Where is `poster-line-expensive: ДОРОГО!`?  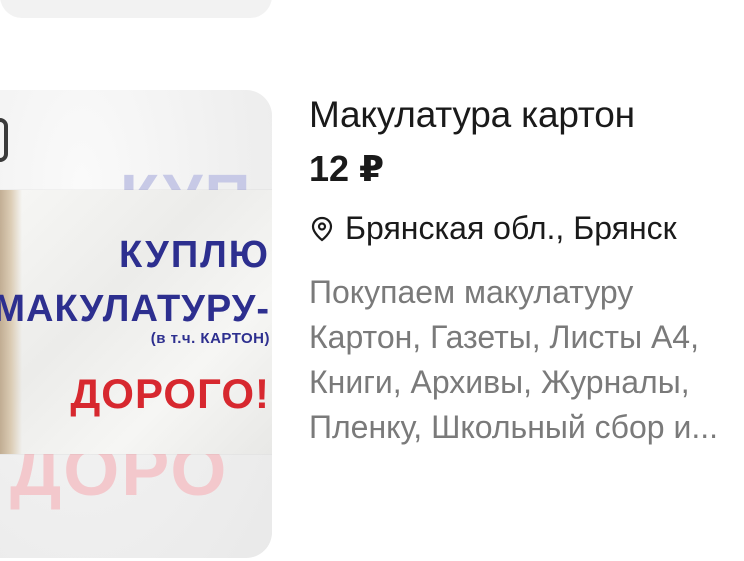
poster-line-expensive: ДОРОГО! is located at coordinates (170, 393).